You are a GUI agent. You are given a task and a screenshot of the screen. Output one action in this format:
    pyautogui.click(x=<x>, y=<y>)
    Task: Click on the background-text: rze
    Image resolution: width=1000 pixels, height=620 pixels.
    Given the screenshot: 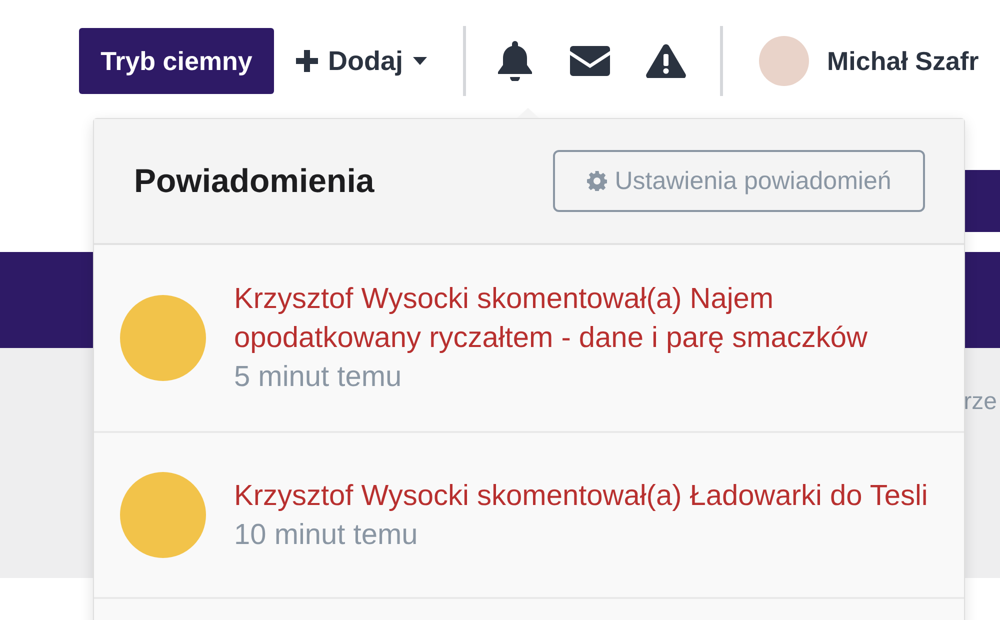 What is the action you would take?
    pyautogui.click(x=980, y=402)
    